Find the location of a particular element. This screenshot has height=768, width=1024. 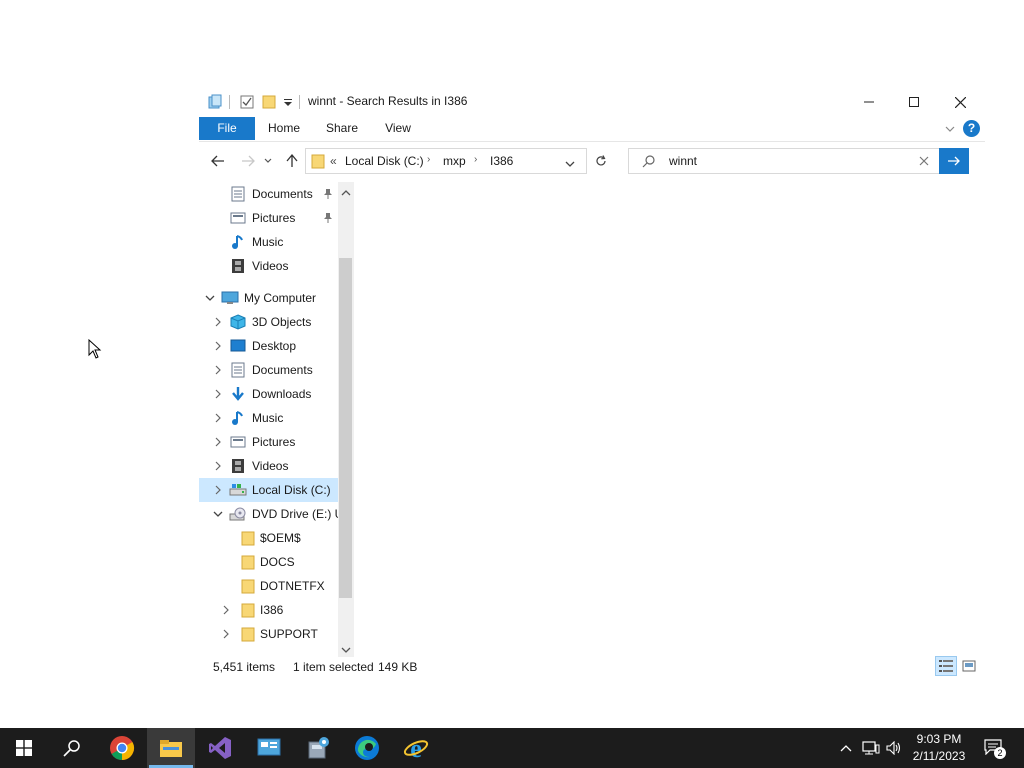

mouse-cursor-icon is located at coordinates (95, 350).